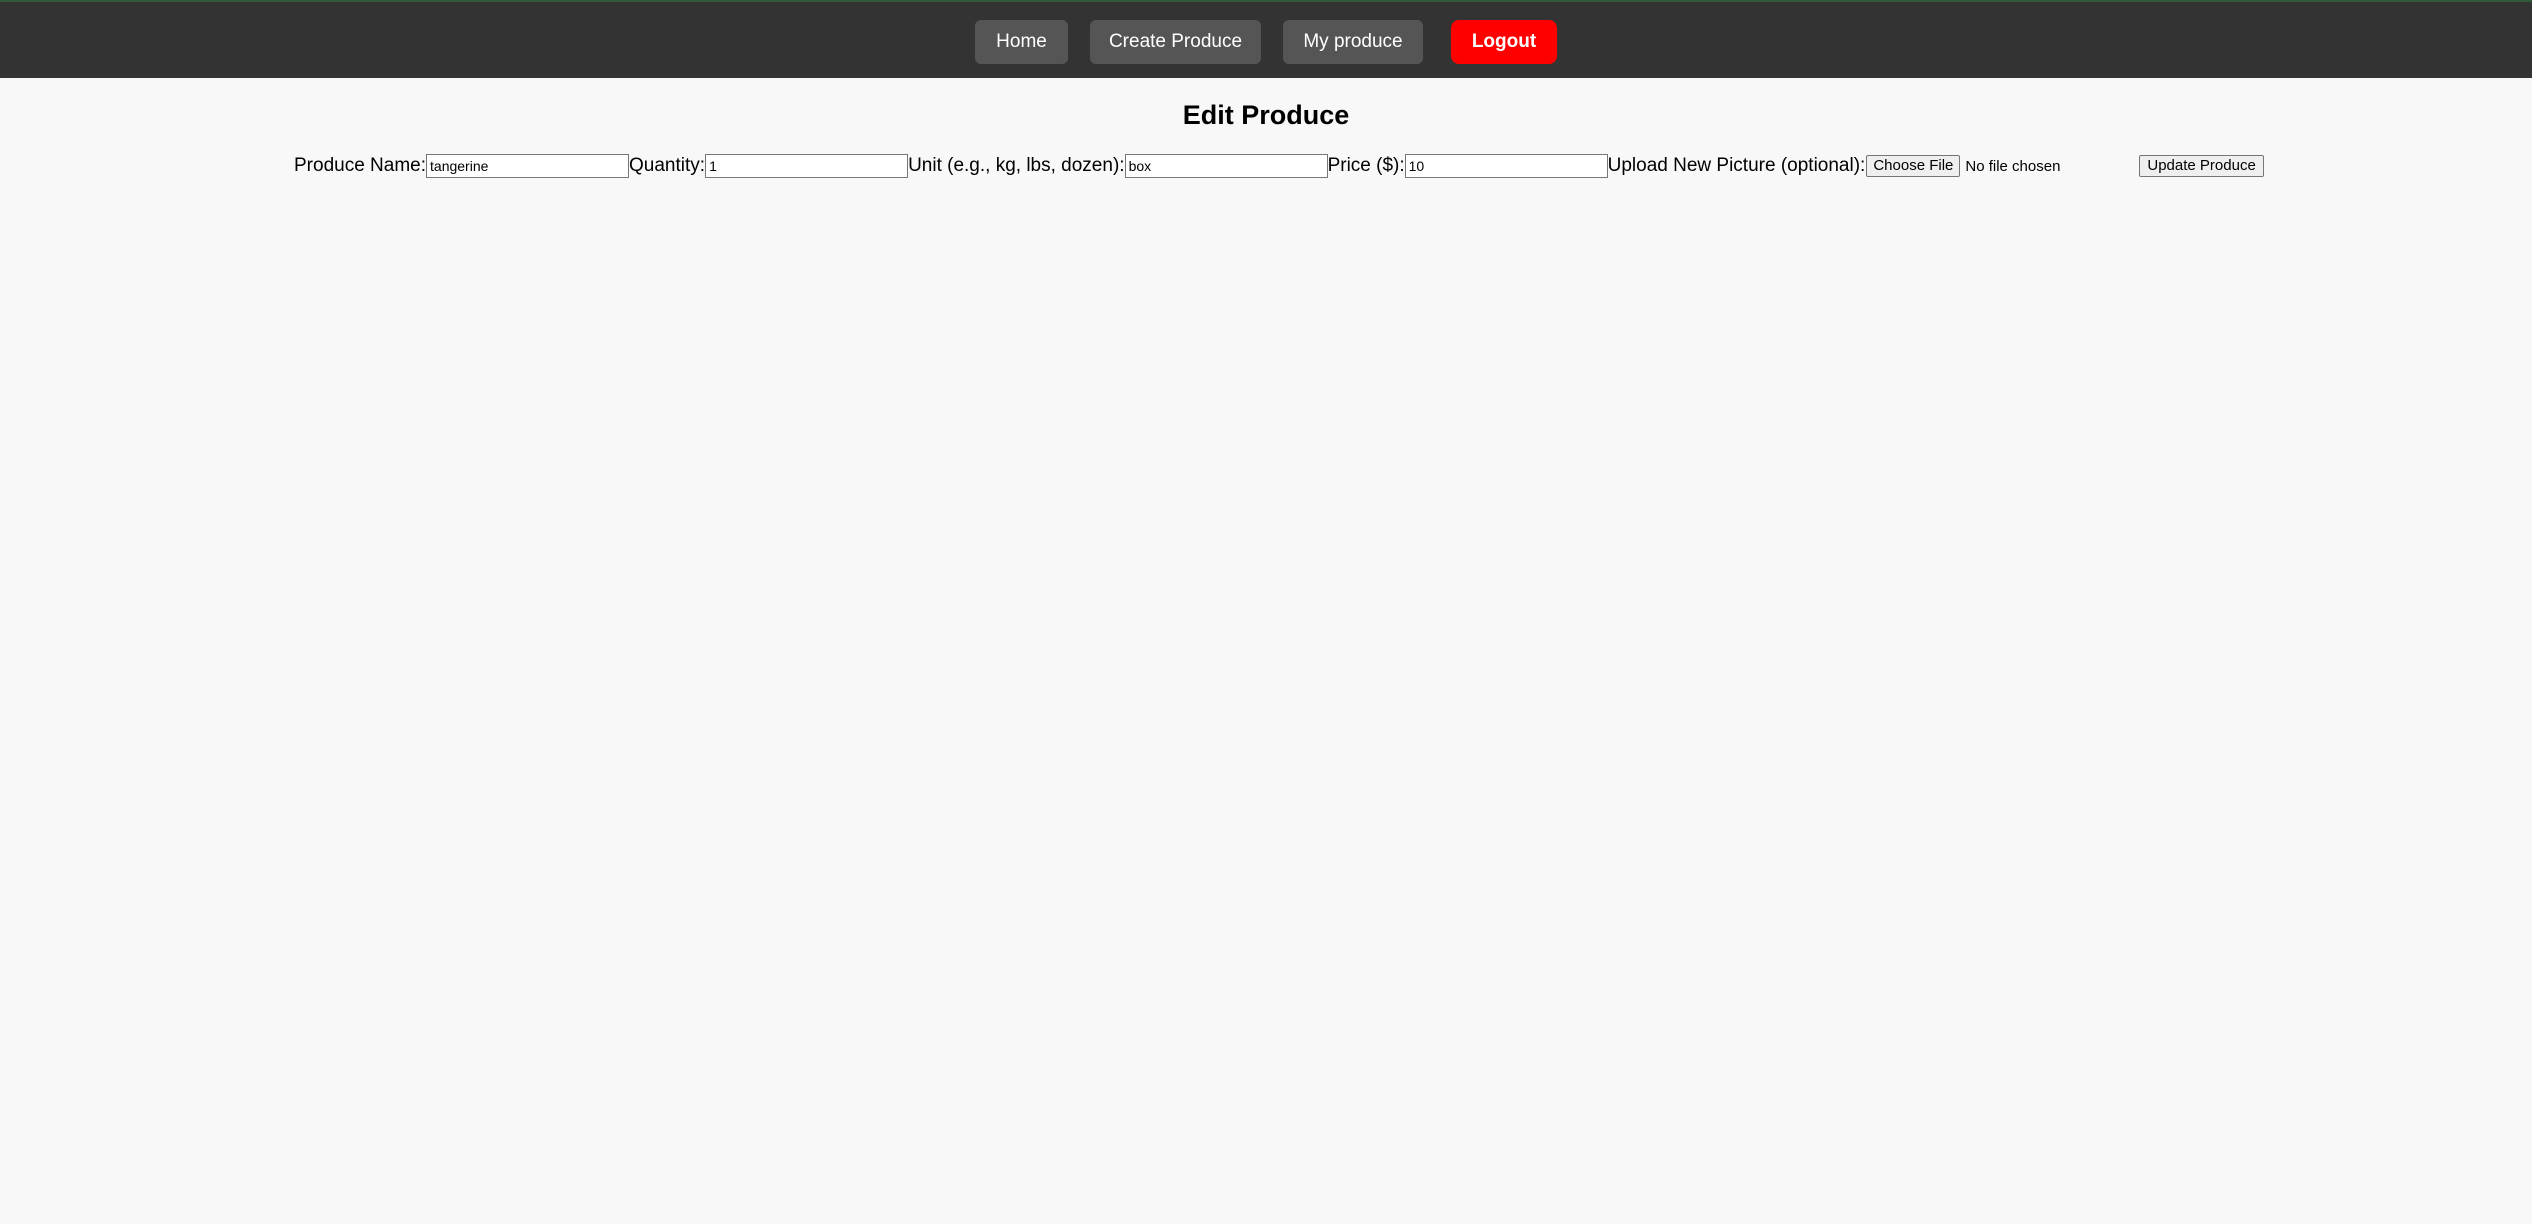 This screenshot has width=2532, height=1224. I want to click on produce-name-input, so click(528, 166).